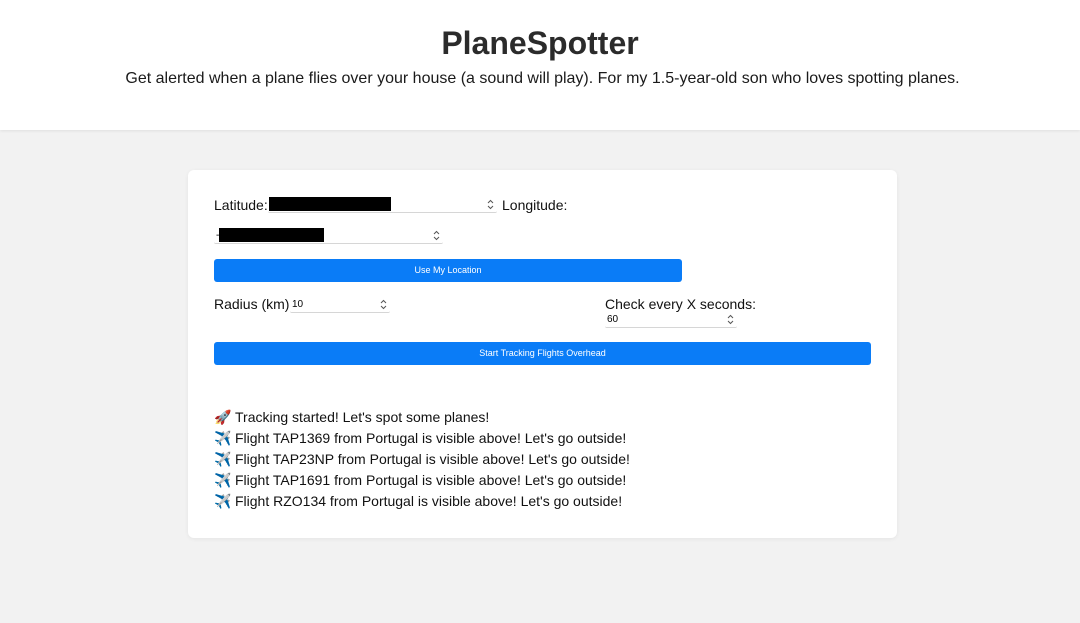  I want to click on interval-input: 60, so click(671, 320).